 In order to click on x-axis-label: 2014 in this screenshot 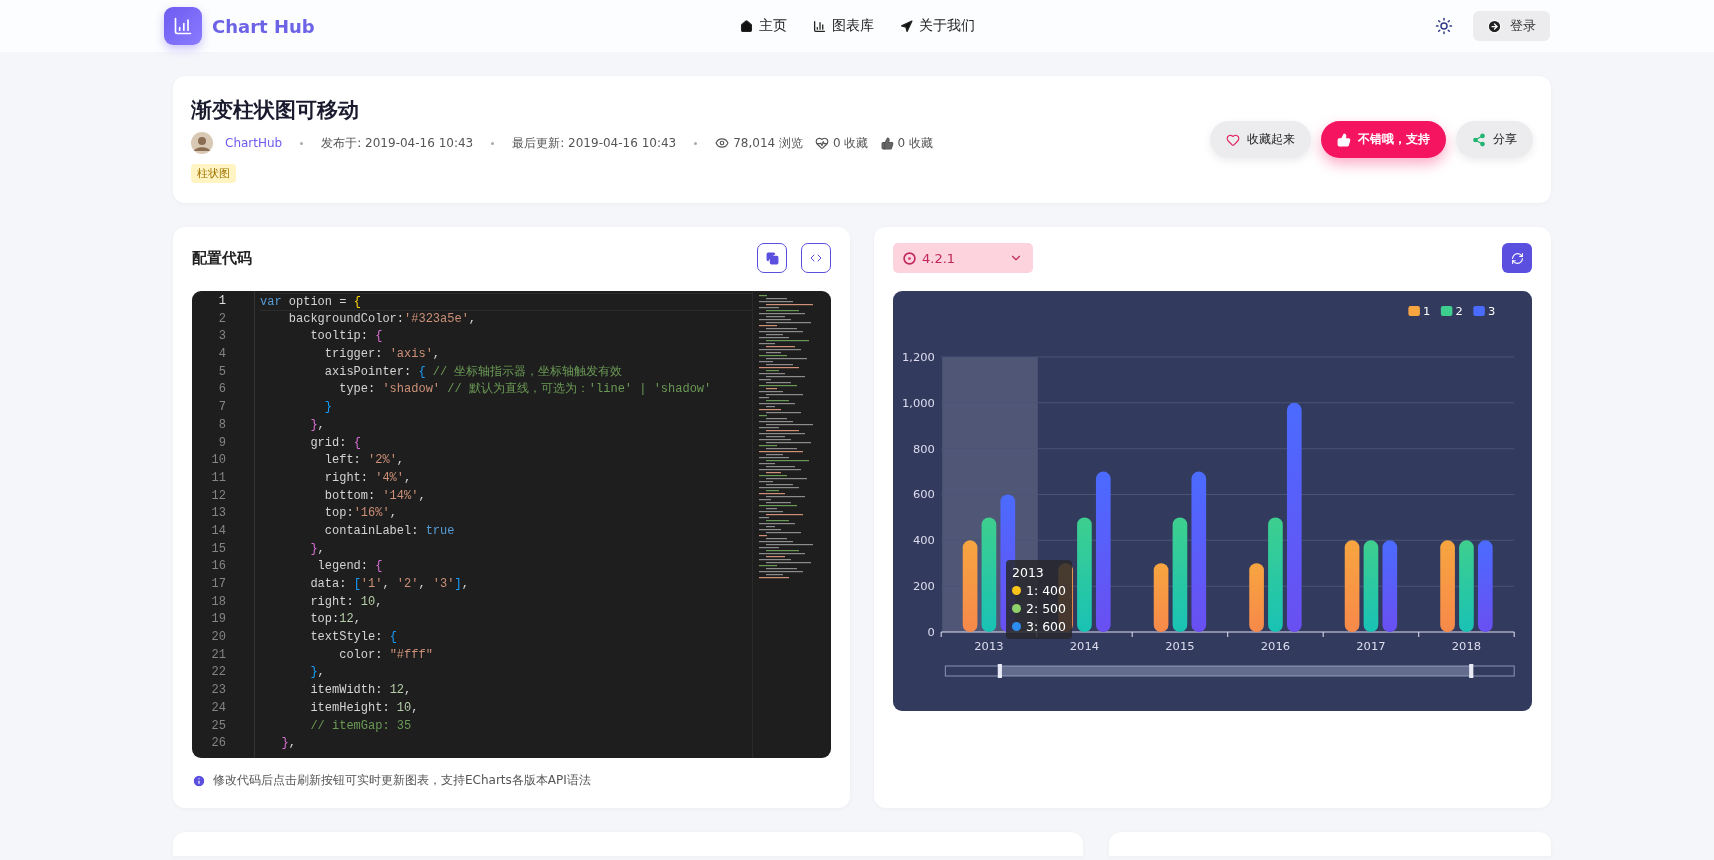, I will do `click(1084, 646)`.